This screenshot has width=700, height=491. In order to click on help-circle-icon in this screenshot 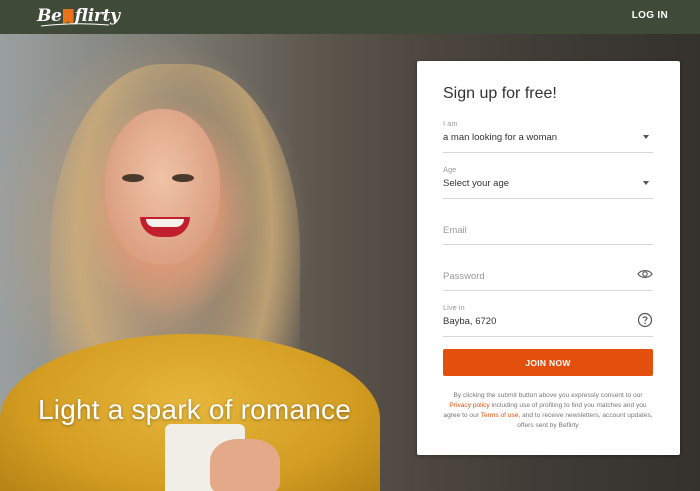, I will do `click(645, 320)`.